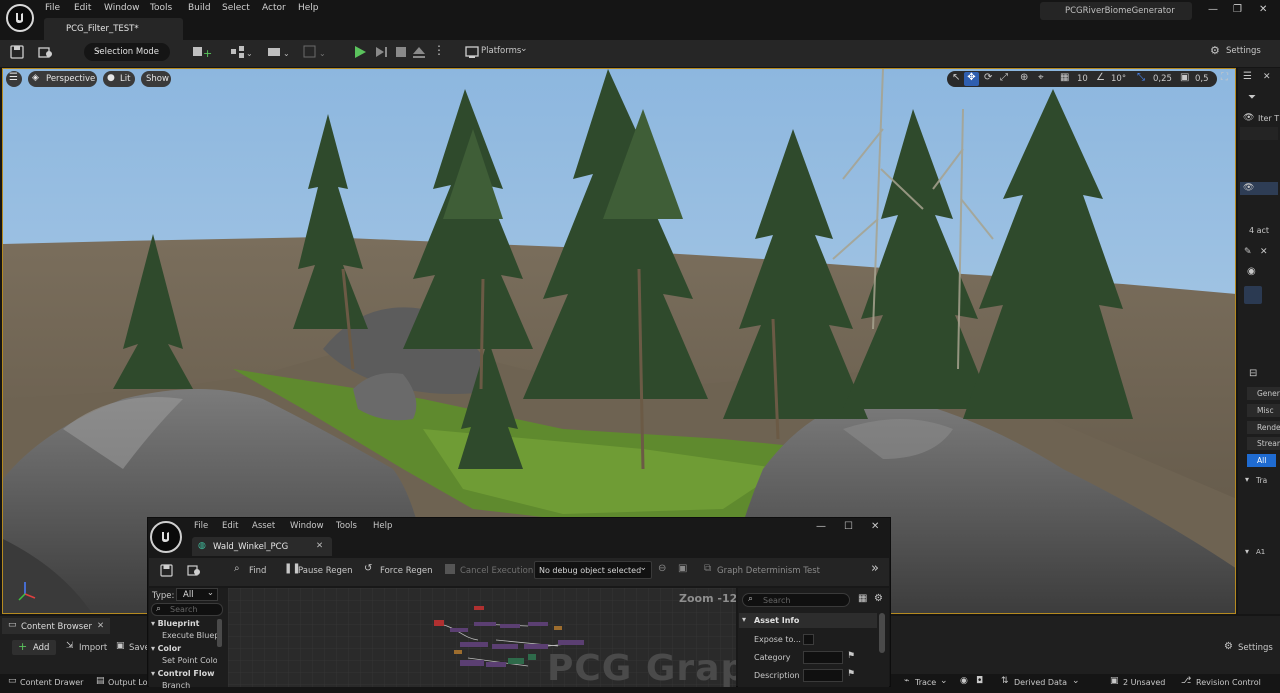 This screenshot has width=1280, height=693. Describe the element at coordinates (1082, 79) in the screenshot. I see `grid-snap-value: 10` at that location.